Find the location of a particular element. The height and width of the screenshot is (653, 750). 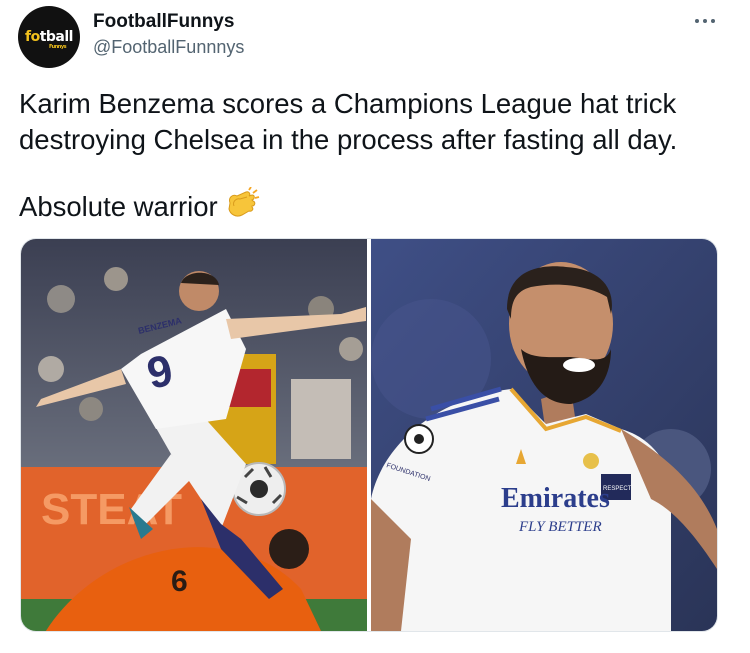

sponsor-tagline: FLY BETTER is located at coordinates (560, 527).